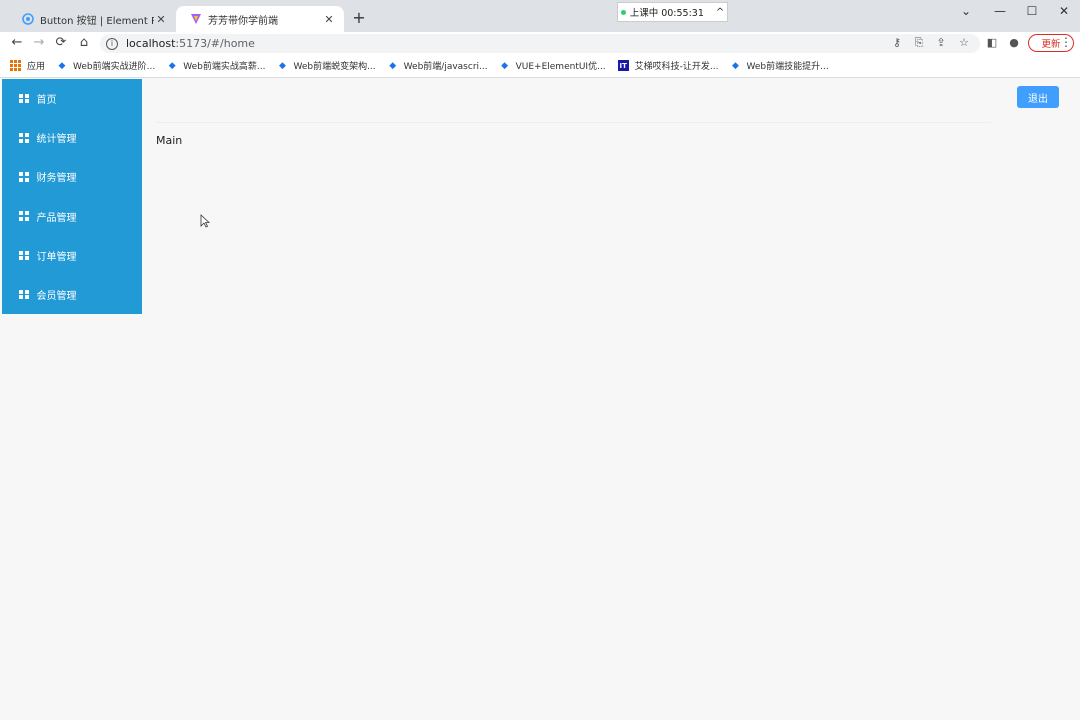  I want to click on header-divider, so click(573, 122).